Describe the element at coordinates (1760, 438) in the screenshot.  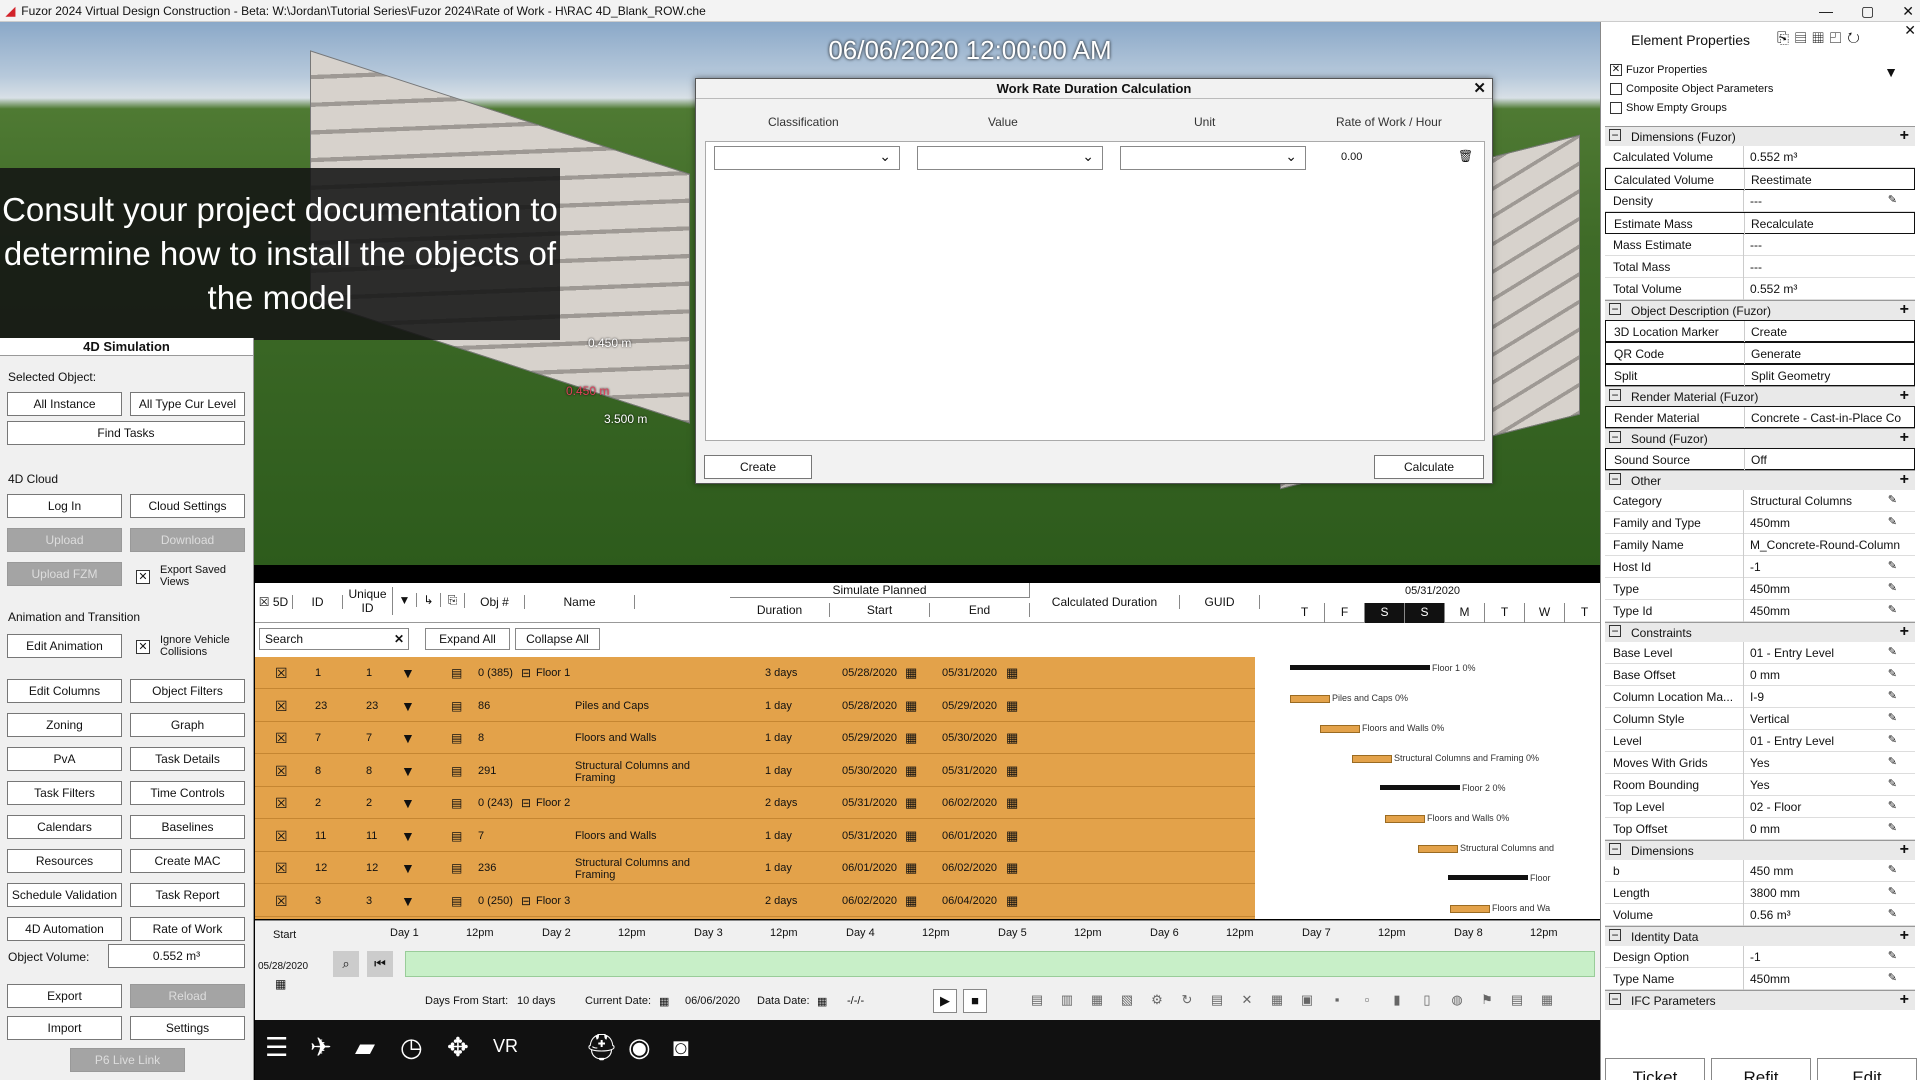
I see `property-category: − Sound (Fuzor) +` at that location.